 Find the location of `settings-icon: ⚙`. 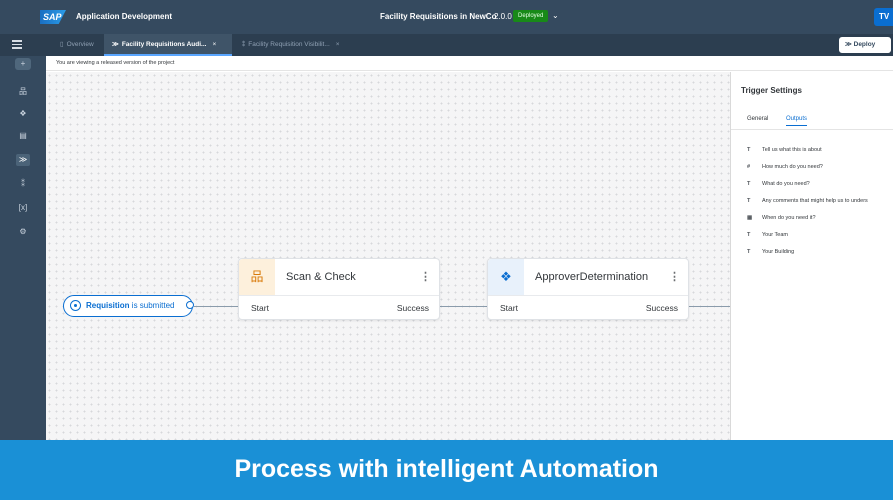

settings-icon: ⚙ is located at coordinates (23, 232).